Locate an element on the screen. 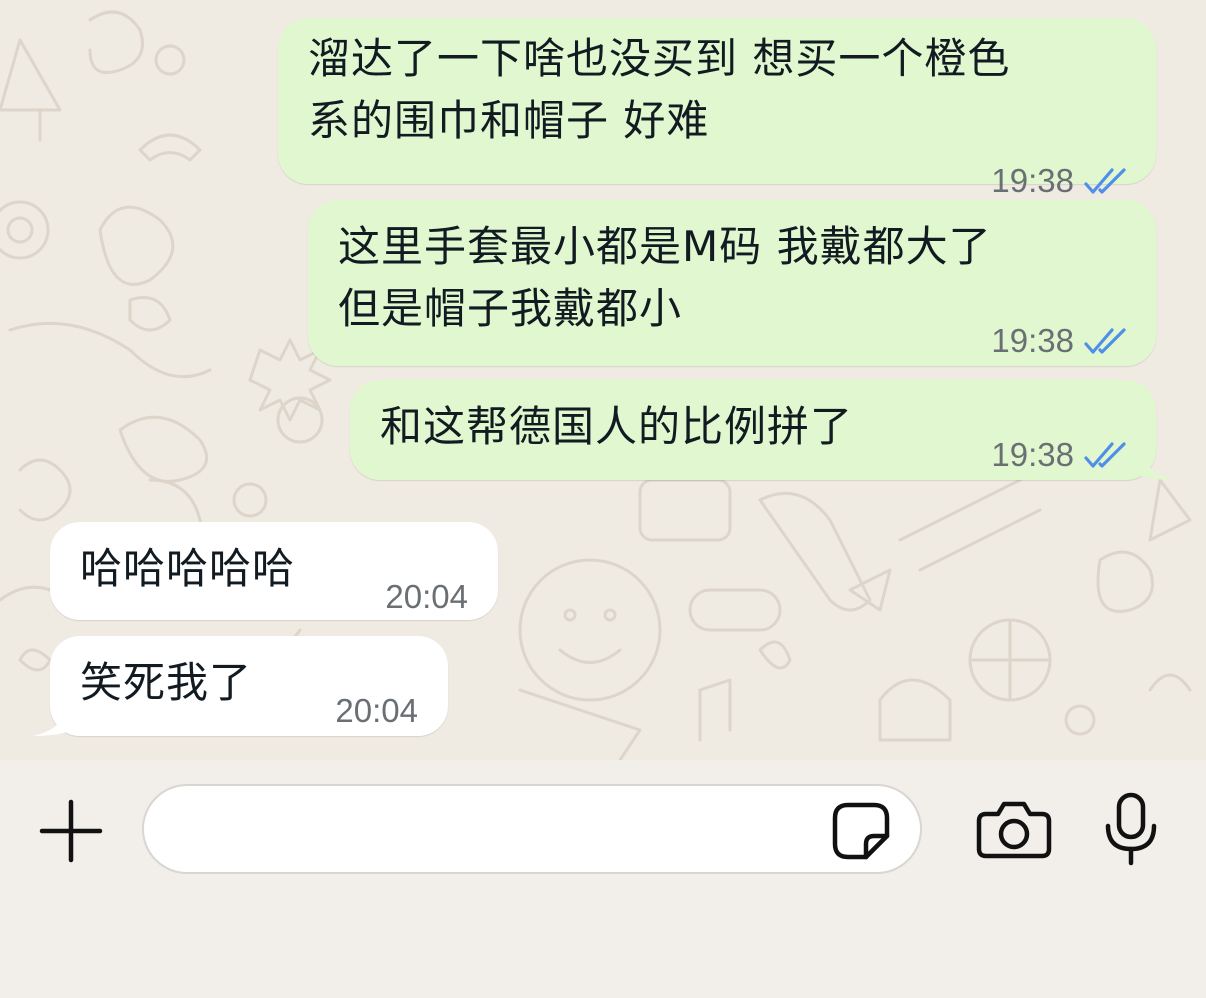 Image resolution: width=1206 pixels, height=998 pixels. message-bubble-outgoing: 和这帮德国人的比例拼了 19:38 is located at coordinates (753, 430).